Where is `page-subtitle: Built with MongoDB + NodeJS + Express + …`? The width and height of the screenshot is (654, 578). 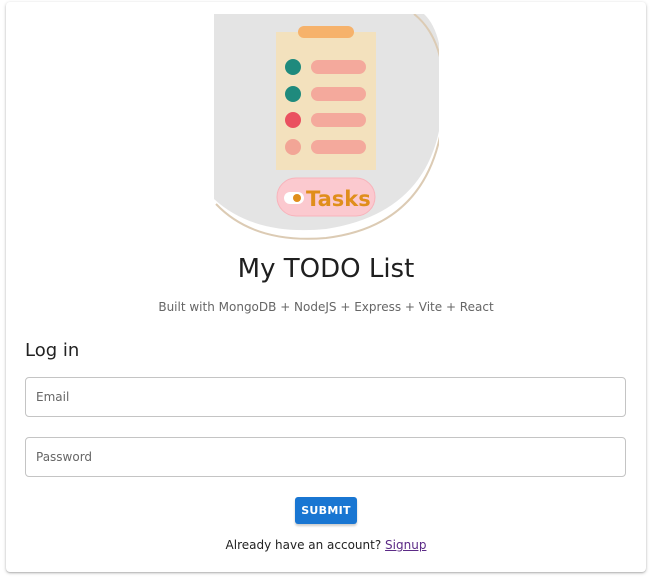 page-subtitle: Built with MongoDB + NodeJS + Express + … is located at coordinates (326, 307).